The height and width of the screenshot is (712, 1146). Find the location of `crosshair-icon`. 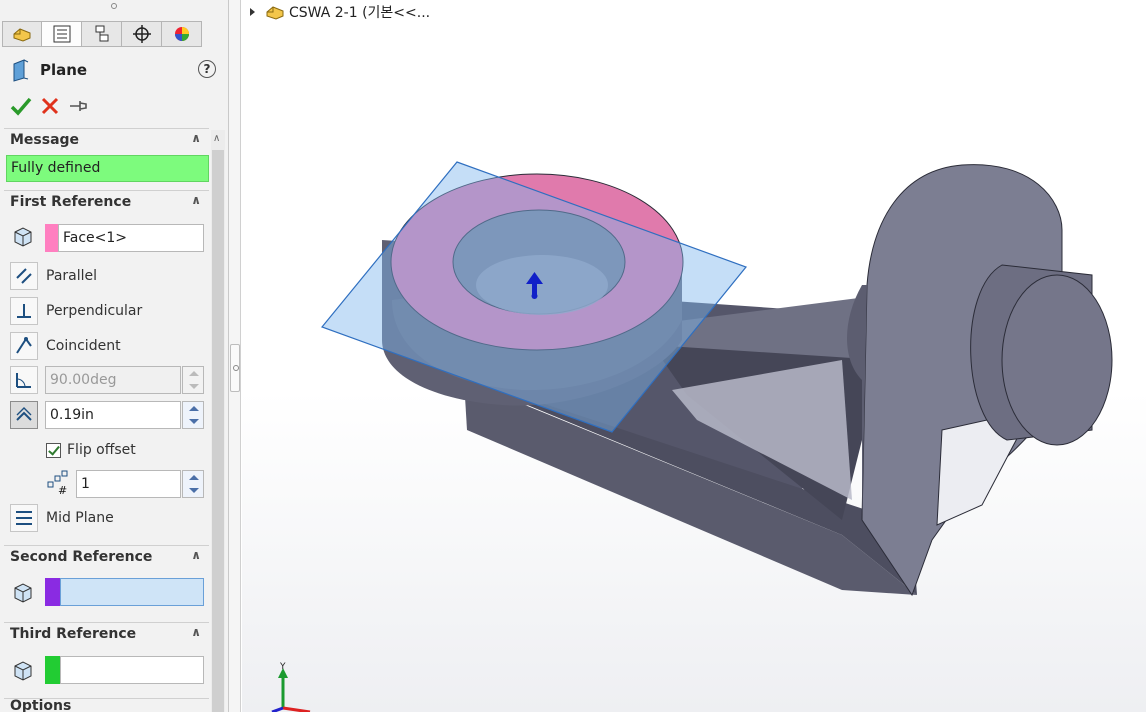

crosshair-icon is located at coordinates (141, 34).